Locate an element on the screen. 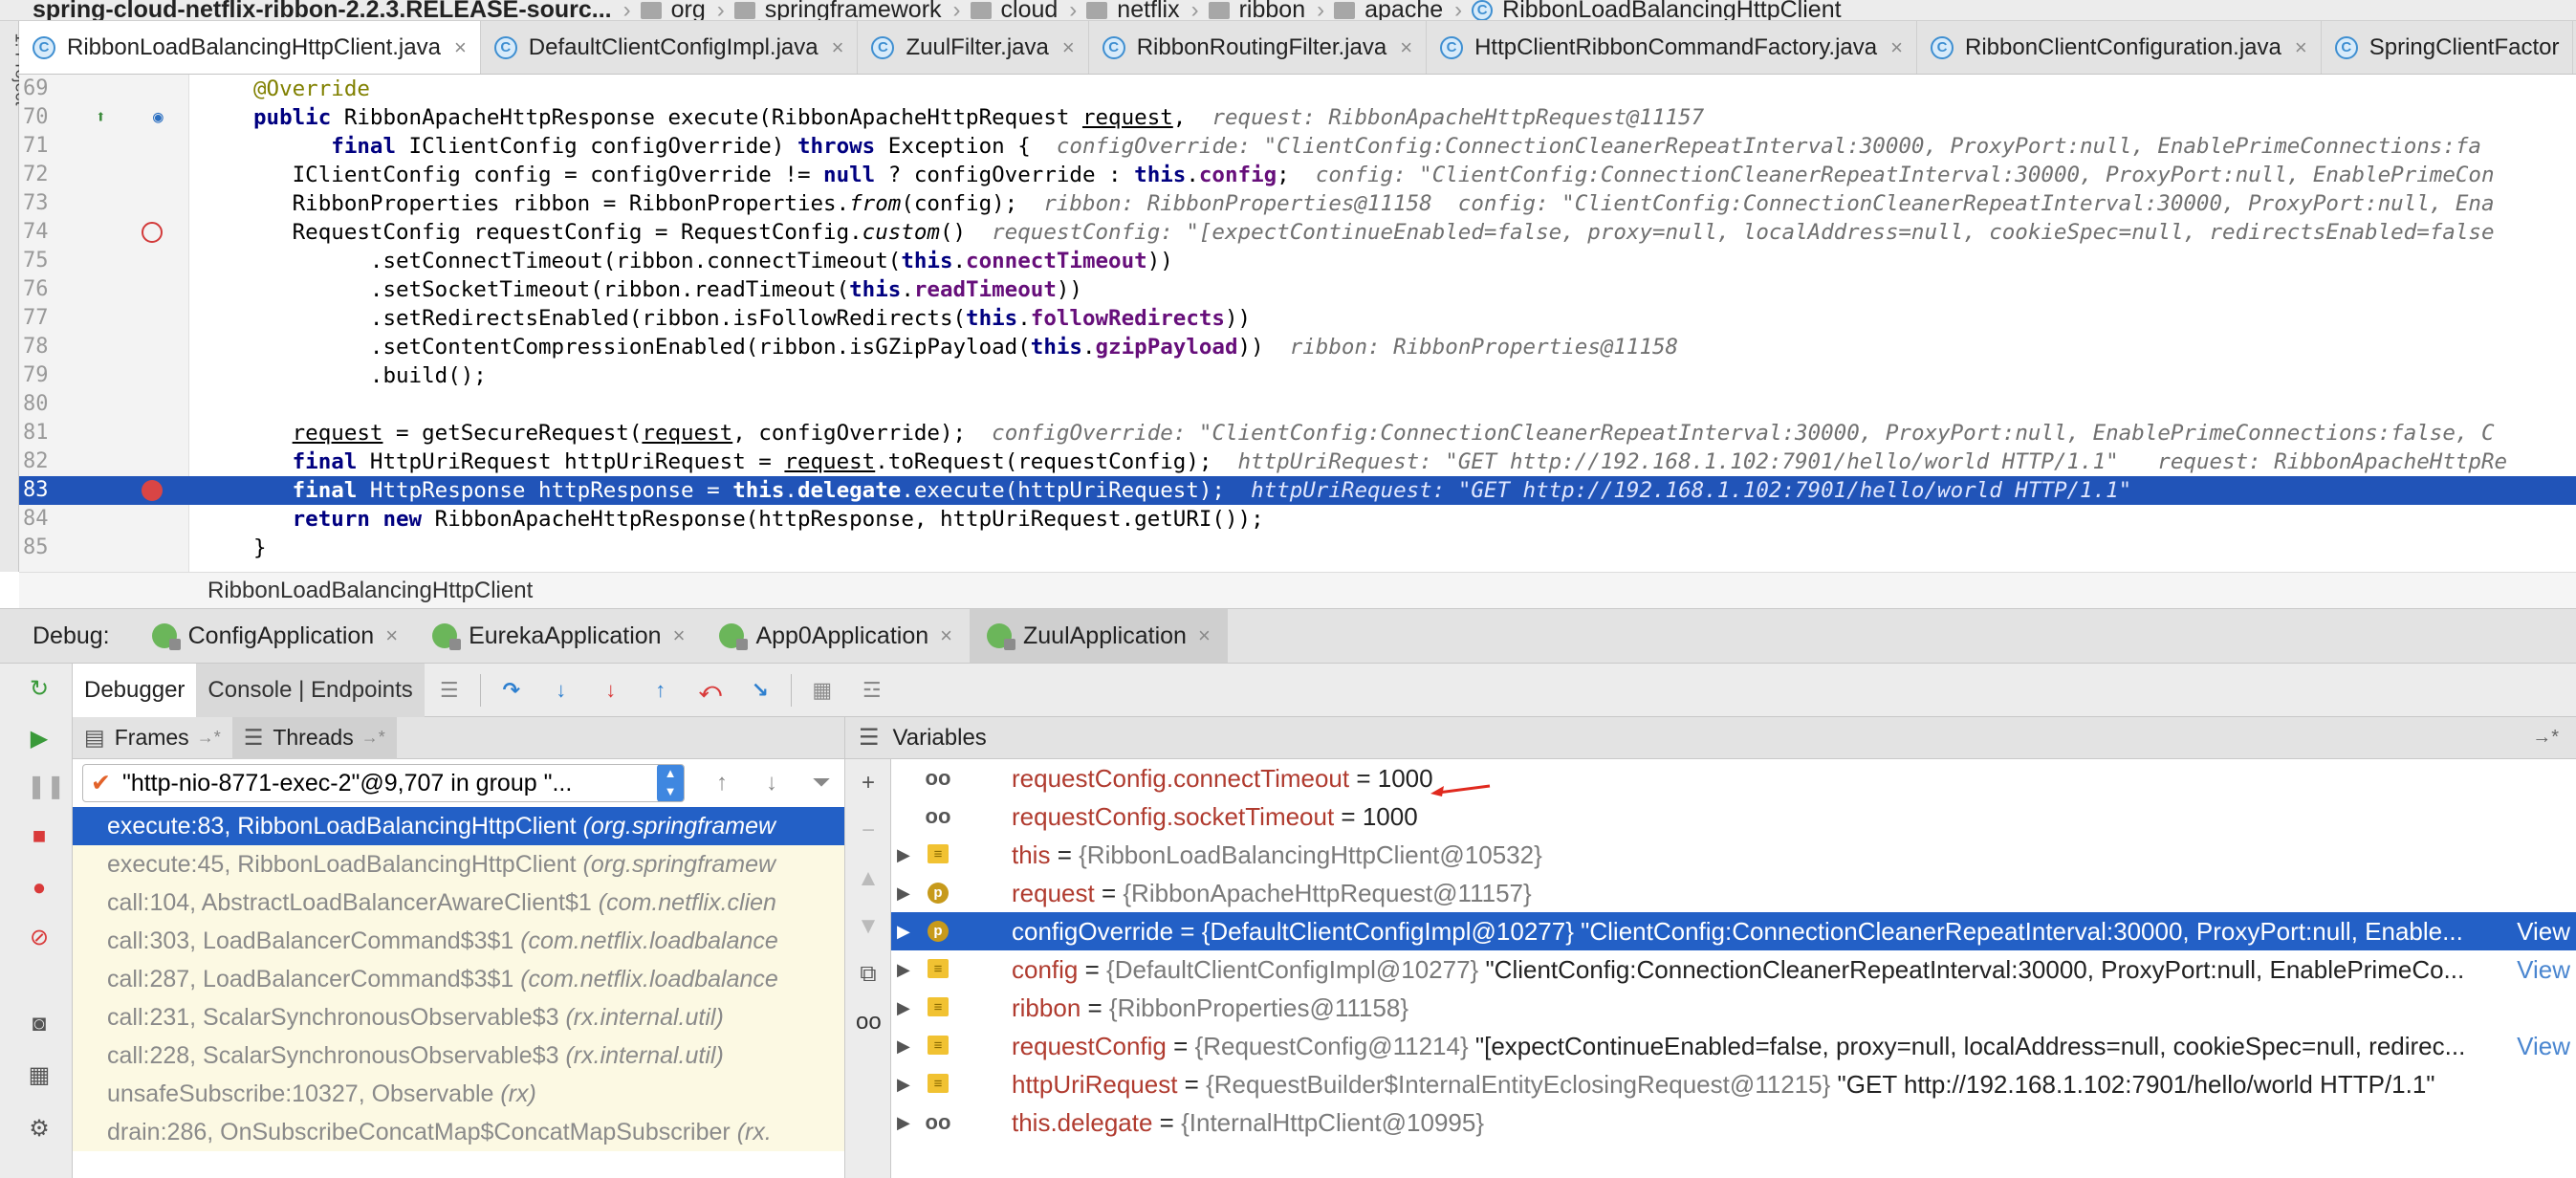  breakpoint-icon is located at coordinates (152, 233).